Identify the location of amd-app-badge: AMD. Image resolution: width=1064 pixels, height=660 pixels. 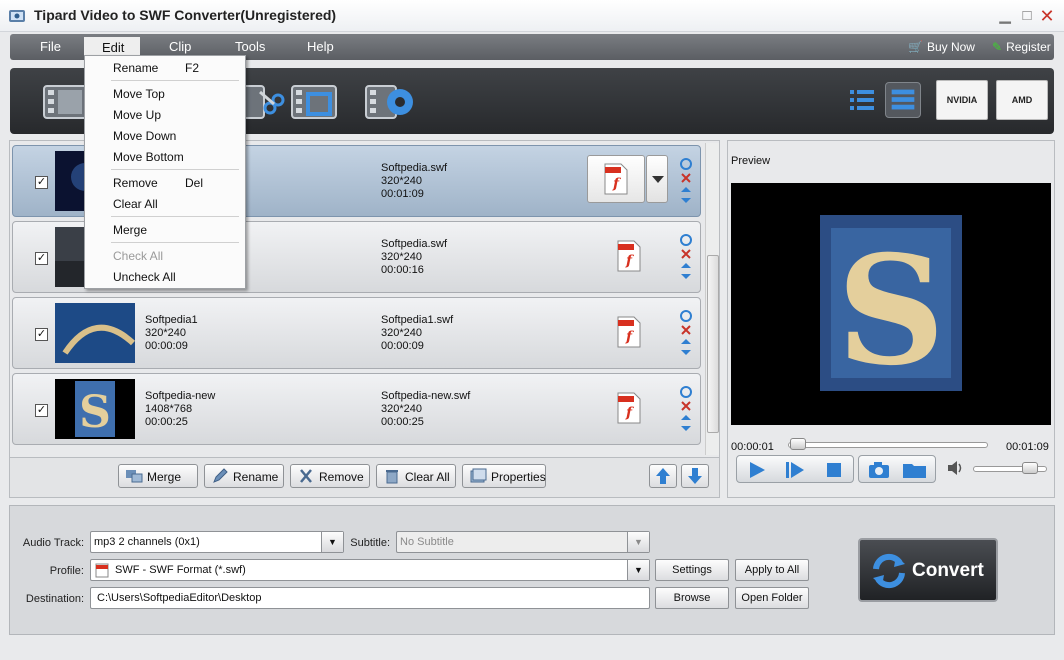
(1022, 100).